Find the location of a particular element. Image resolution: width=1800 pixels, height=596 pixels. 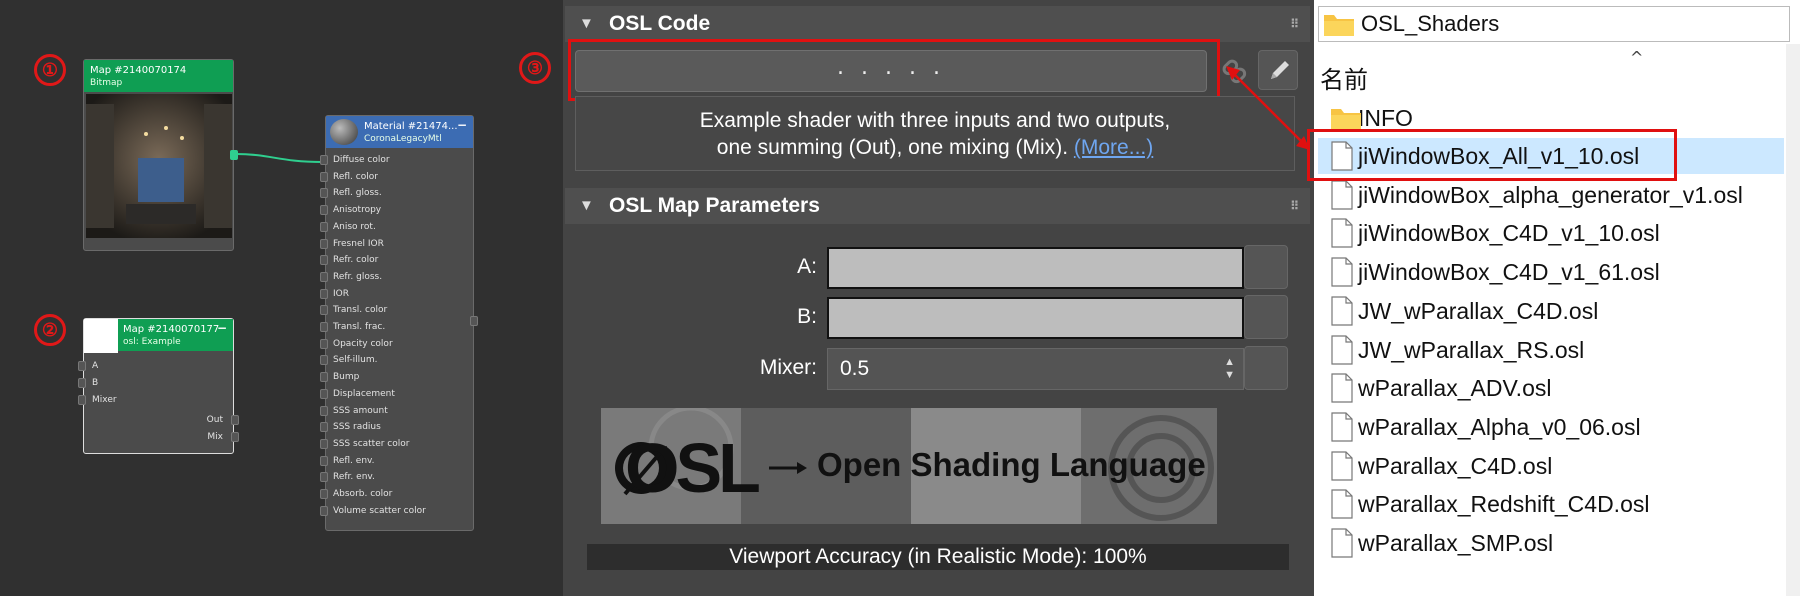

file-row: JW_wParallax_RS.osl is located at coordinates (1551, 350).